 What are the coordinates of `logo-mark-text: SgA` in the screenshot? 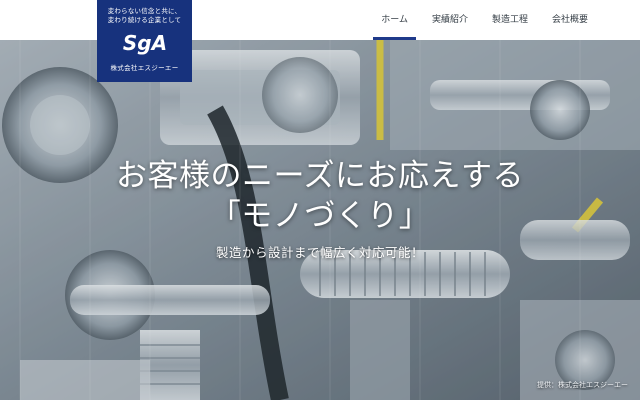 It's located at (144, 43).